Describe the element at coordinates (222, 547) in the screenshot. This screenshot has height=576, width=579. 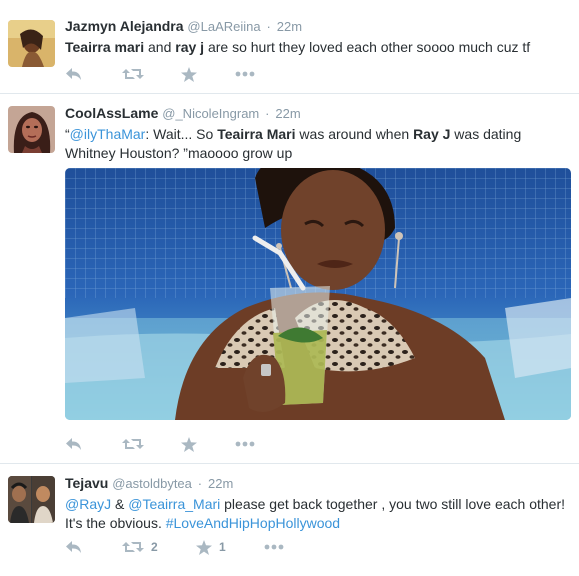
I see `favorite-count: 1` at that location.